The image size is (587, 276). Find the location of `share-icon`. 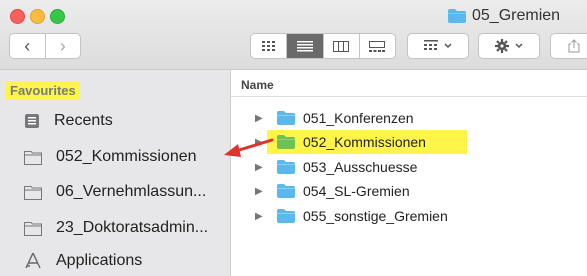

share-icon is located at coordinates (574, 46).